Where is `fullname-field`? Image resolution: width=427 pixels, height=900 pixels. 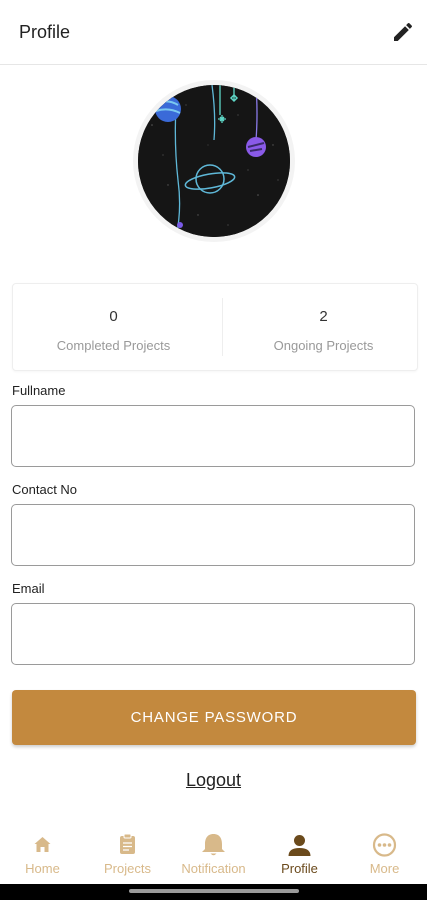 fullname-field is located at coordinates (213, 436).